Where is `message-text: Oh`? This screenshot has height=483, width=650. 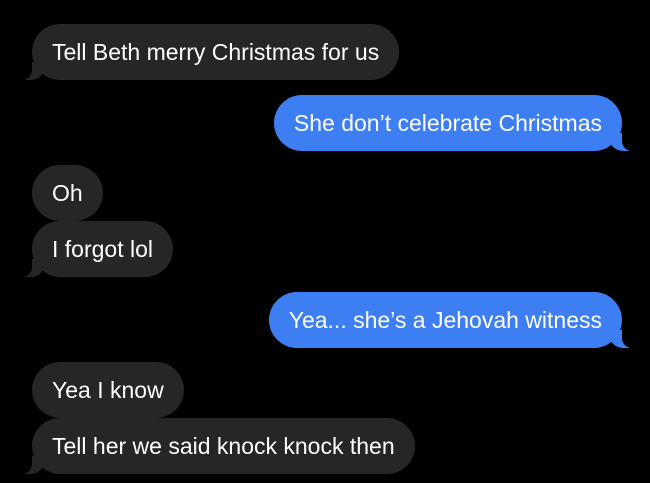
message-text: Oh is located at coordinates (67, 193).